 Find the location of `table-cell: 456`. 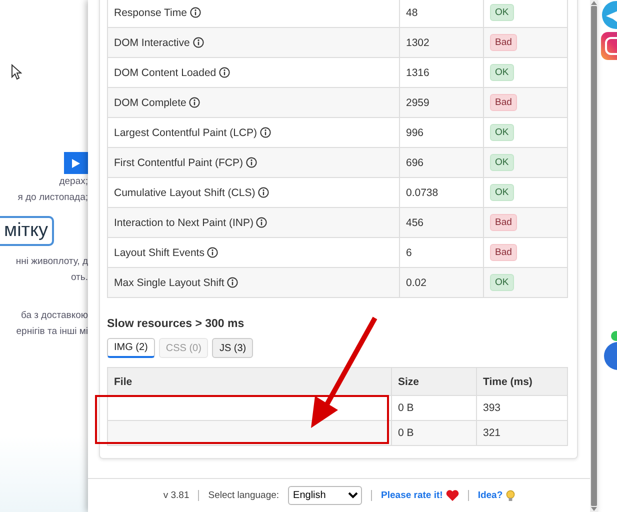

table-cell: 456 is located at coordinates (442, 223).